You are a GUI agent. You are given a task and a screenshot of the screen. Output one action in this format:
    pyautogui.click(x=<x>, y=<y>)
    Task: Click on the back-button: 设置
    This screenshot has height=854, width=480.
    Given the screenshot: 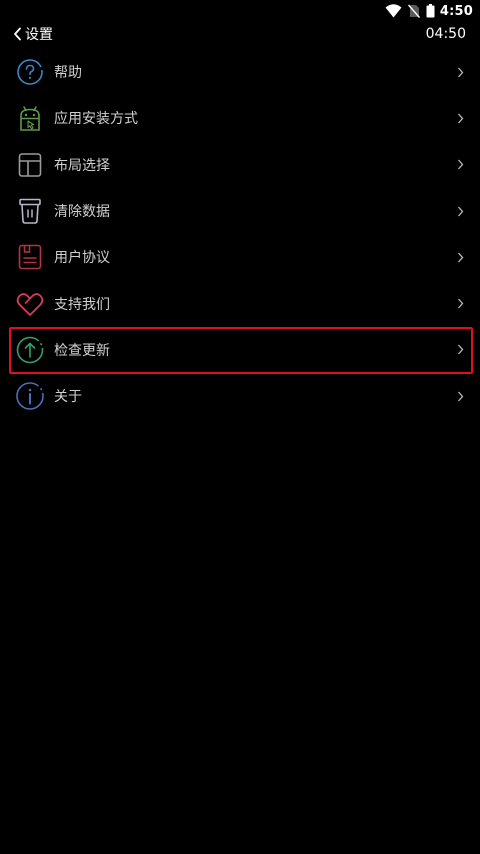 What is the action you would take?
    pyautogui.click(x=33, y=34)
    